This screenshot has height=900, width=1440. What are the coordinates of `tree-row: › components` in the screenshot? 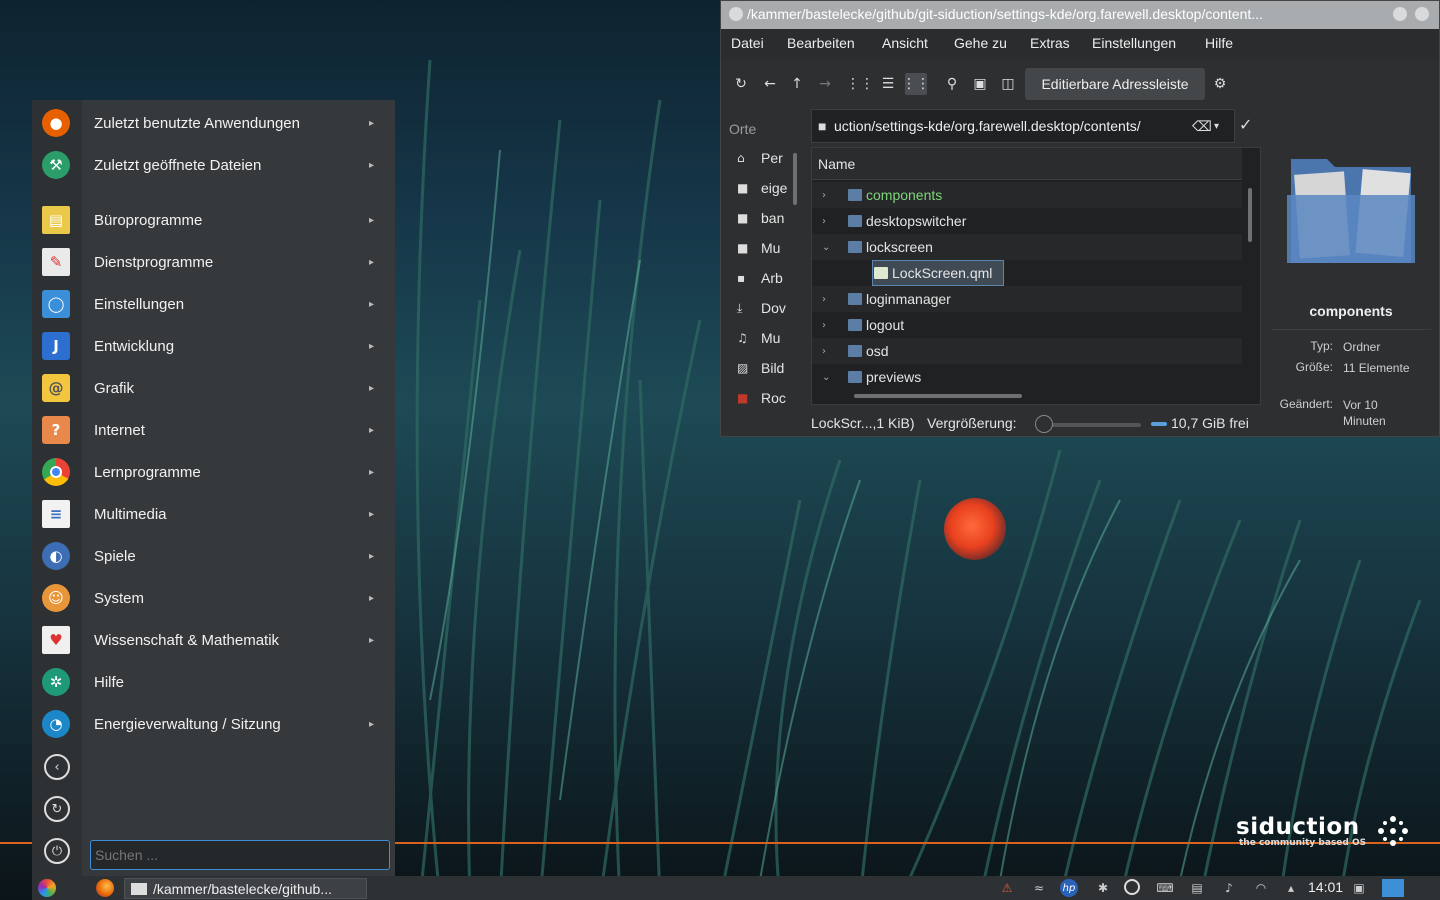 It's located at (1027, 195).